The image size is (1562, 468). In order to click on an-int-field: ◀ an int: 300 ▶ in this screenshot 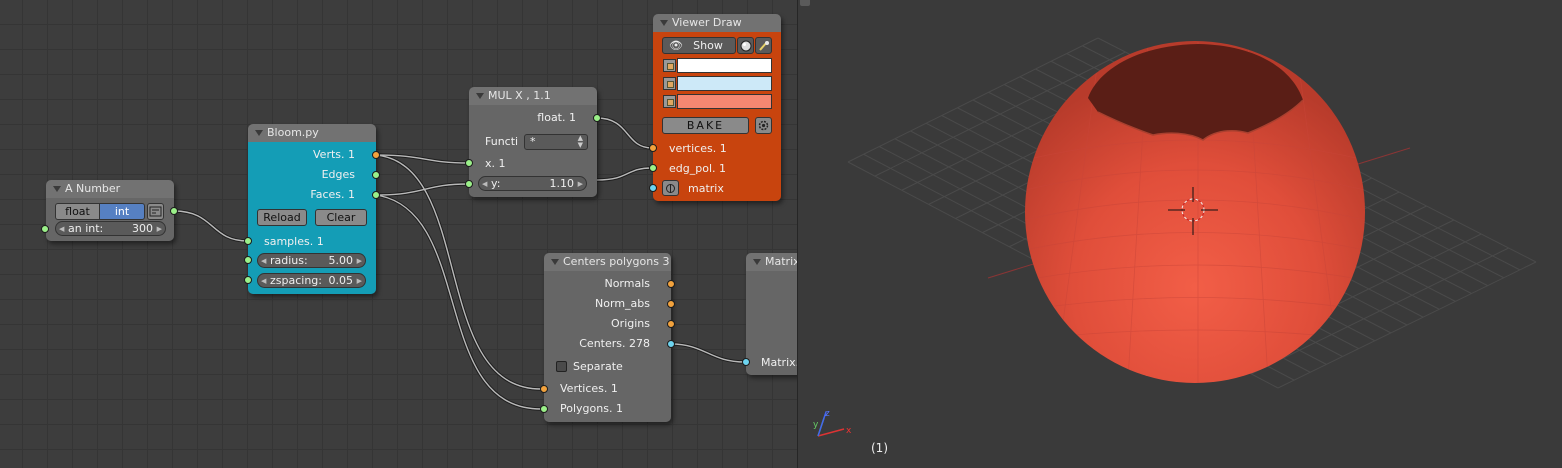, I will do `click(110, 228)`.